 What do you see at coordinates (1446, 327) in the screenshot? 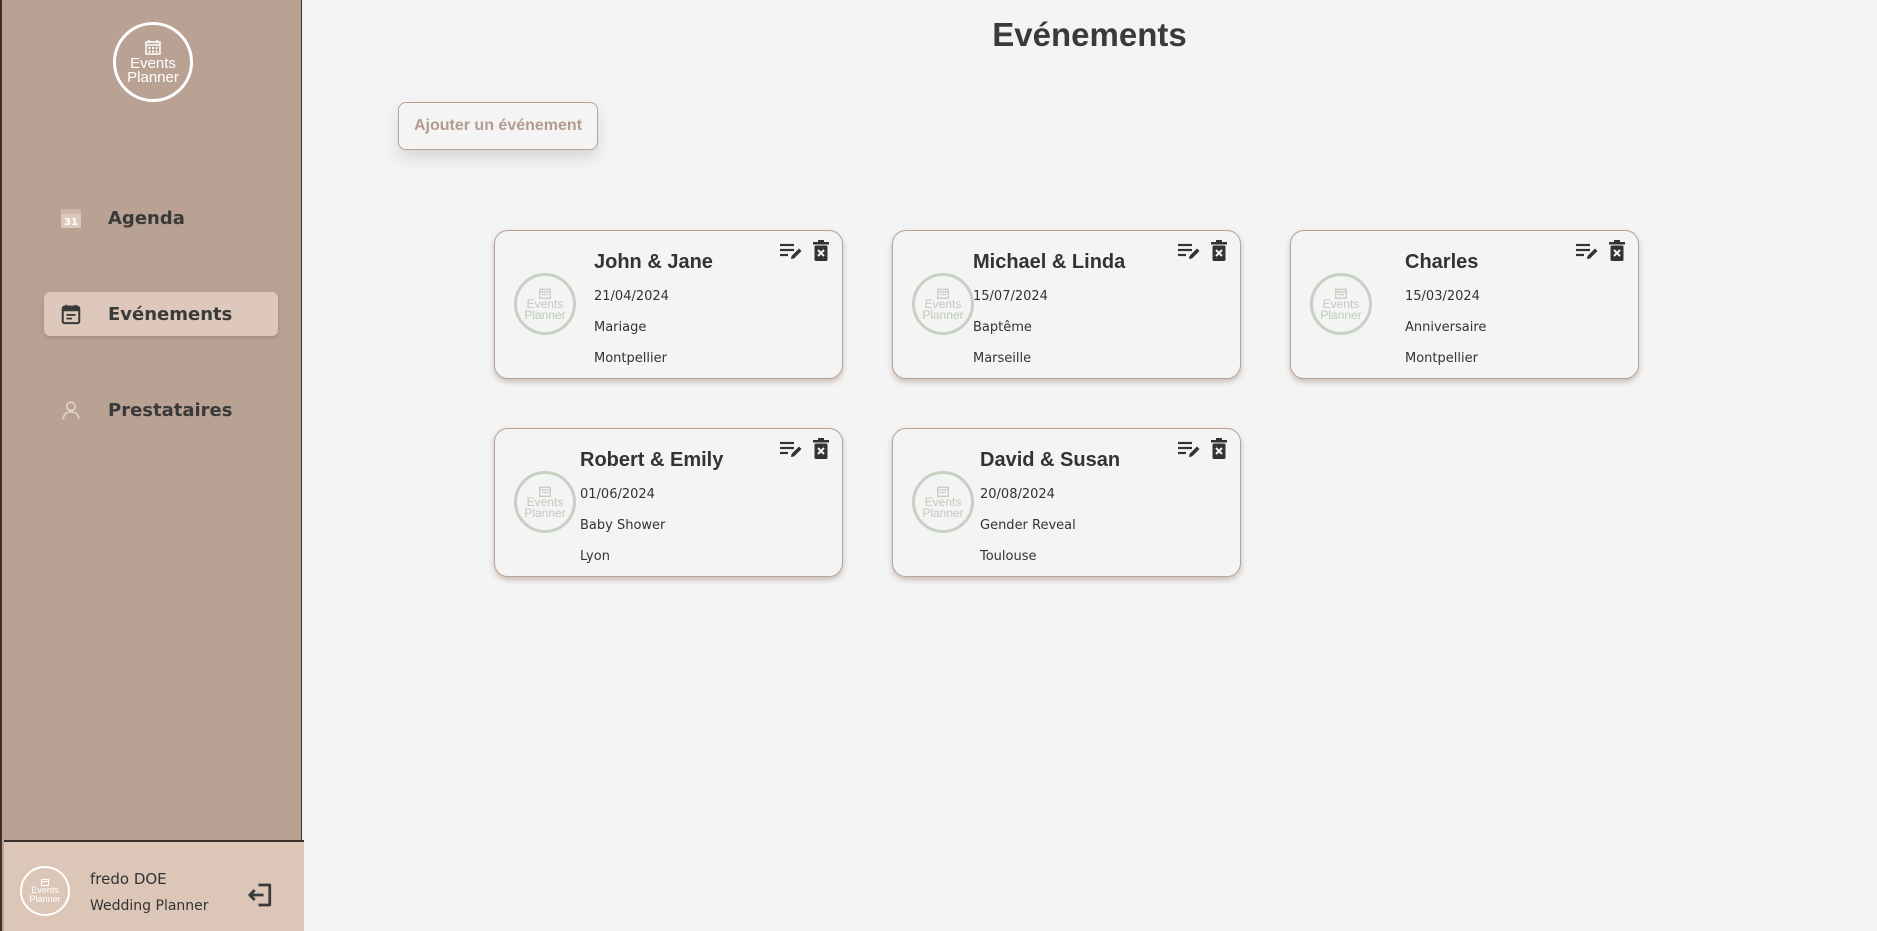
I see `event-type: Anniversaire` at bounding box center [1446, 327].